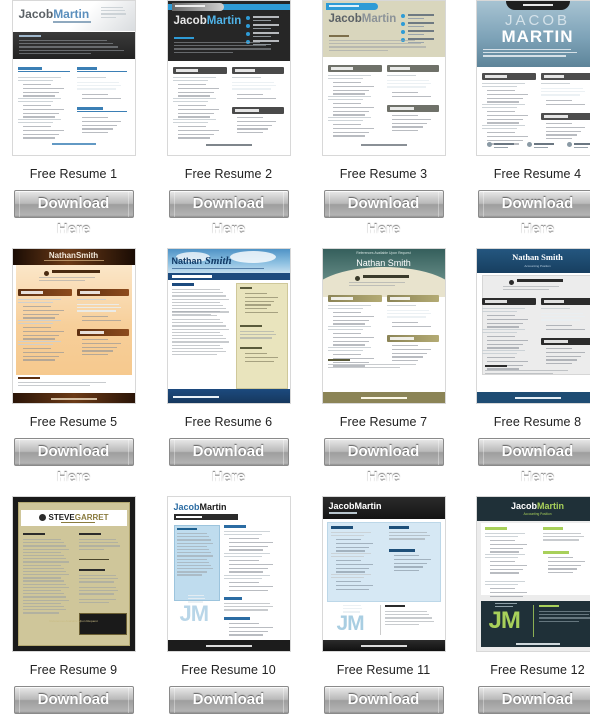 The image size is (590, 714). I want to click on resume-title-6: Free Resume 6, so click(228, 422).